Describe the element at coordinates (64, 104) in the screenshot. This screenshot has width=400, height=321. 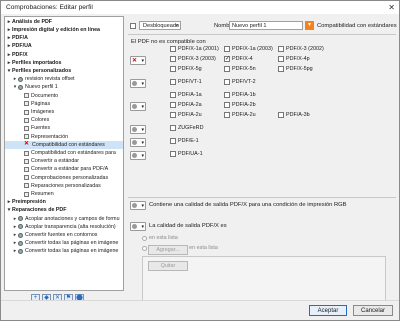
I see `tree-item: Páginas` at that location.